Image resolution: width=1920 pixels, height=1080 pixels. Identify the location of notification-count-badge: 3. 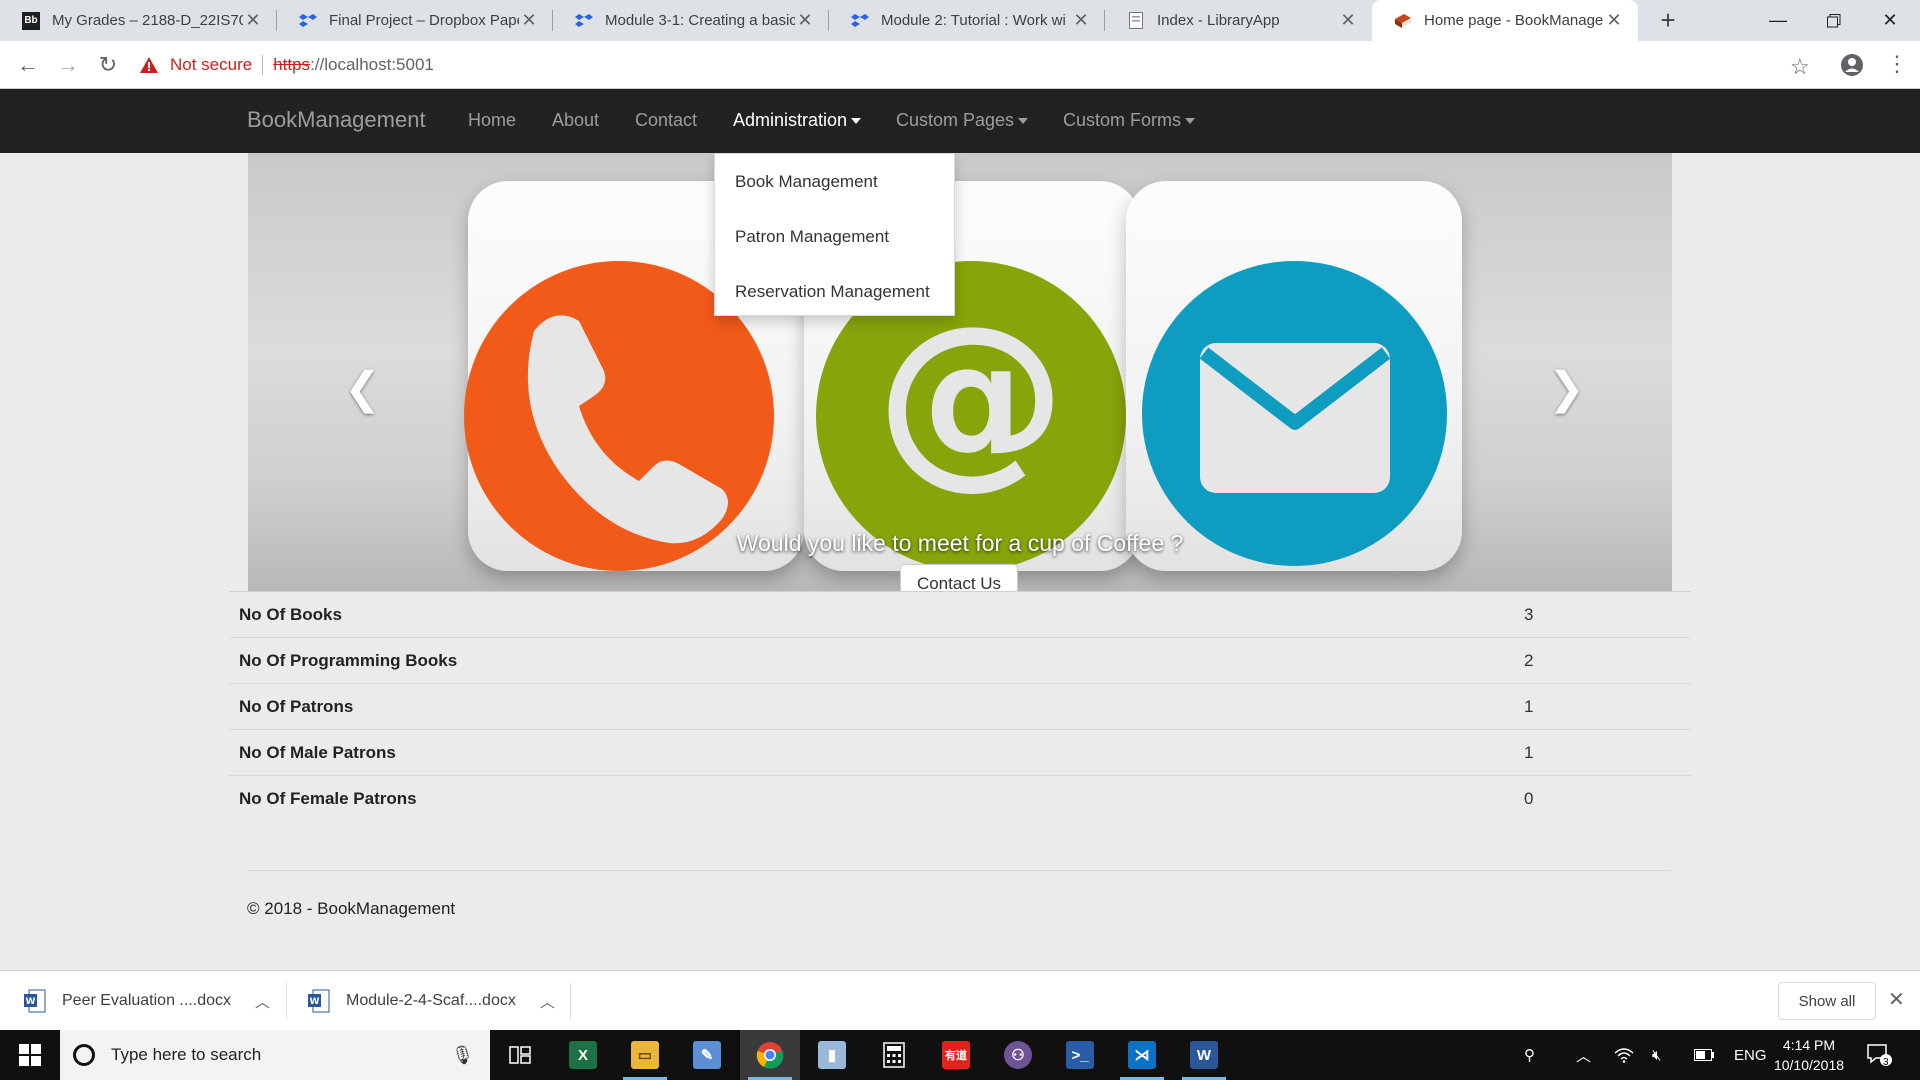
(1886, 1062).